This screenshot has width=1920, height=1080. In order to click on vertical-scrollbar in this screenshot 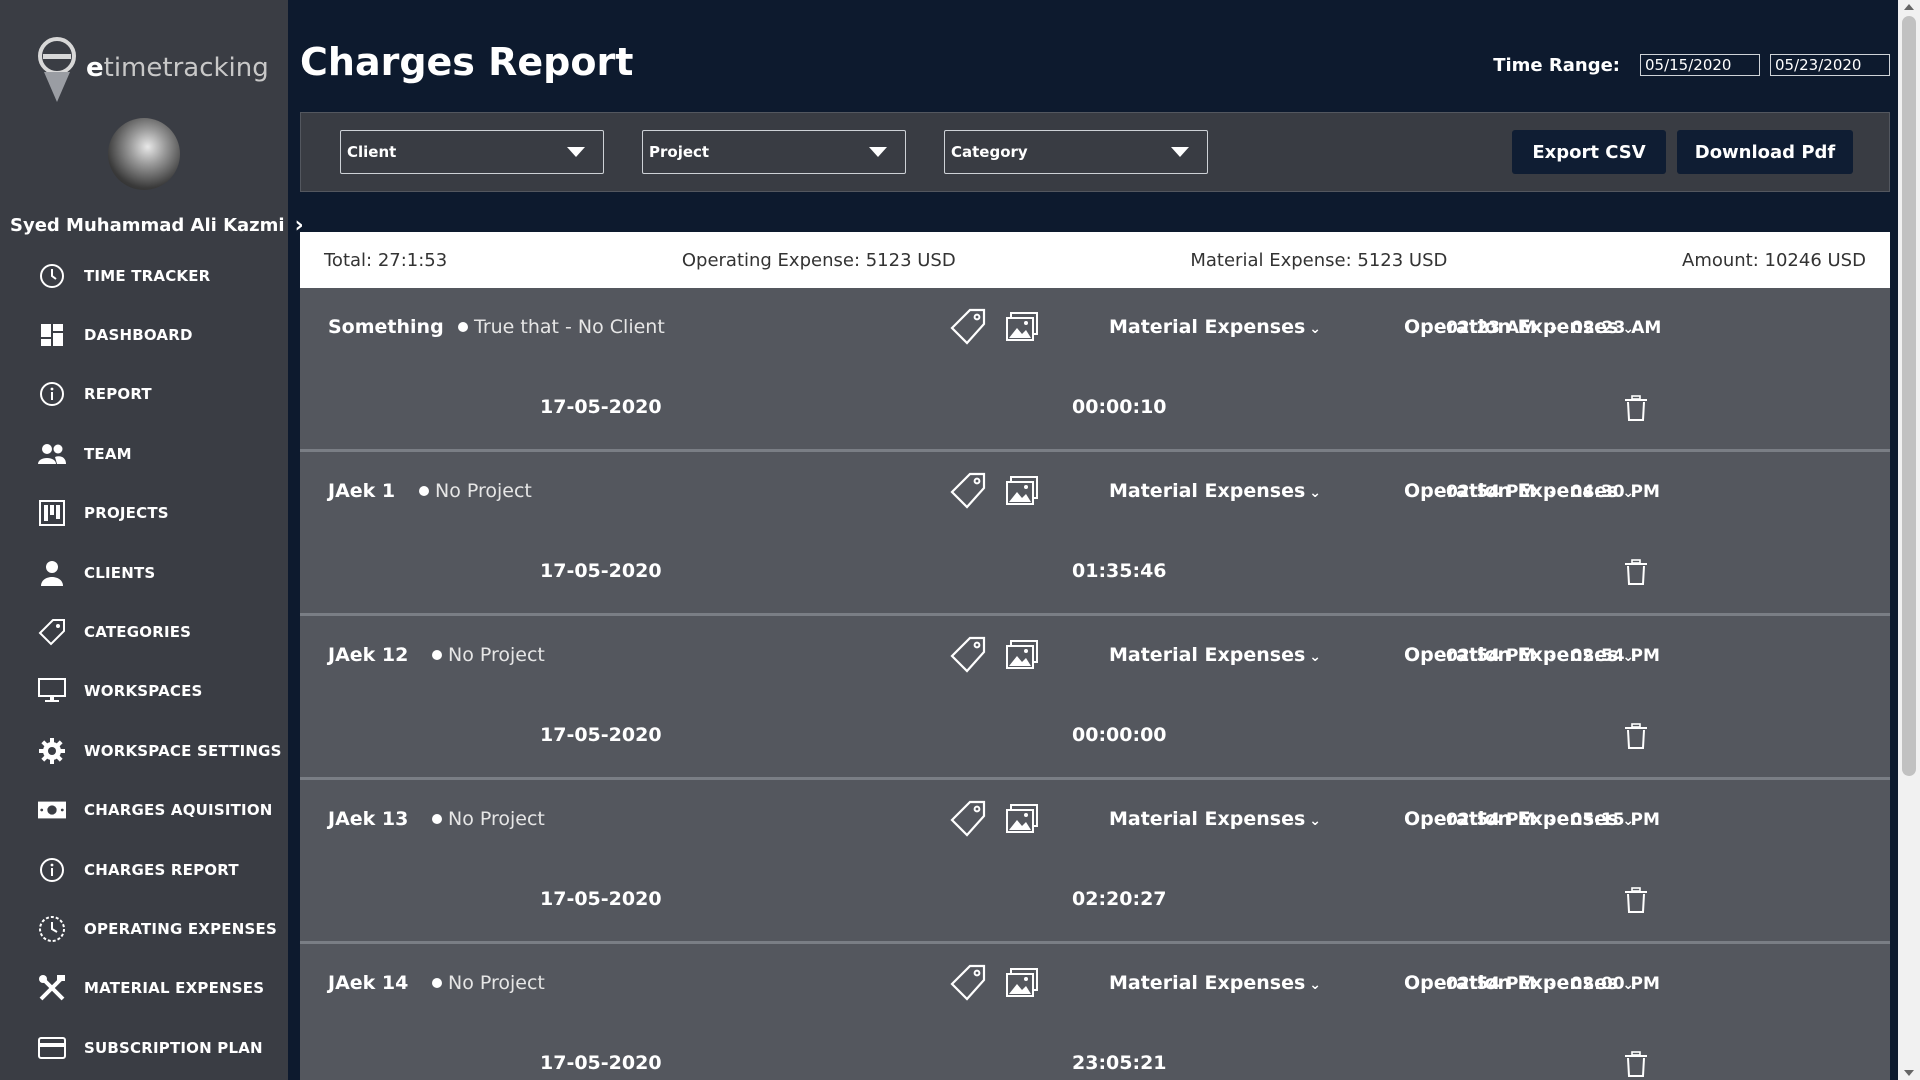, I will do `click(1909, 540)`.